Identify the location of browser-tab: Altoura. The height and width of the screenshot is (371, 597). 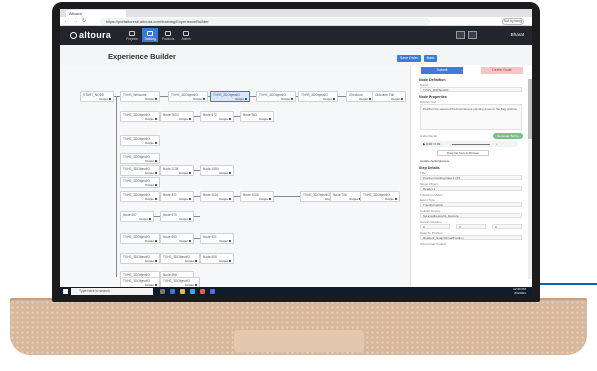
(96, 13).